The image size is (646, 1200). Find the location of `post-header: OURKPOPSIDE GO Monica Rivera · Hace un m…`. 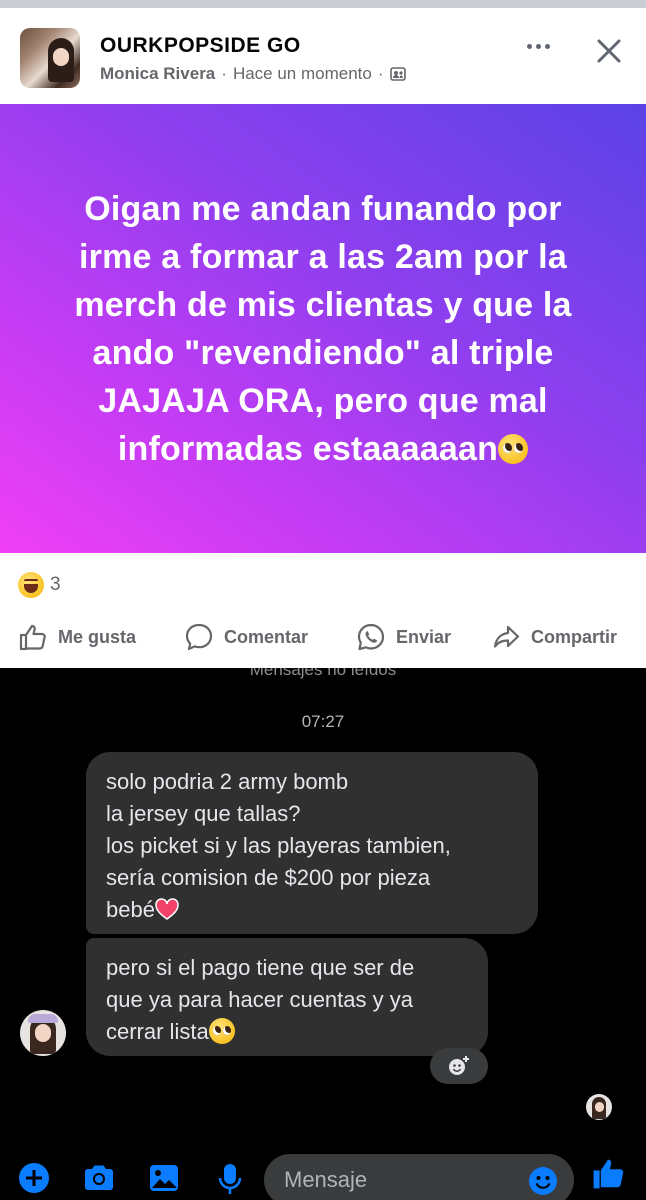

post-header: OURKPOPSIDE GO Monica Rivera · Hace un m… is located at coordinates (323, 56).